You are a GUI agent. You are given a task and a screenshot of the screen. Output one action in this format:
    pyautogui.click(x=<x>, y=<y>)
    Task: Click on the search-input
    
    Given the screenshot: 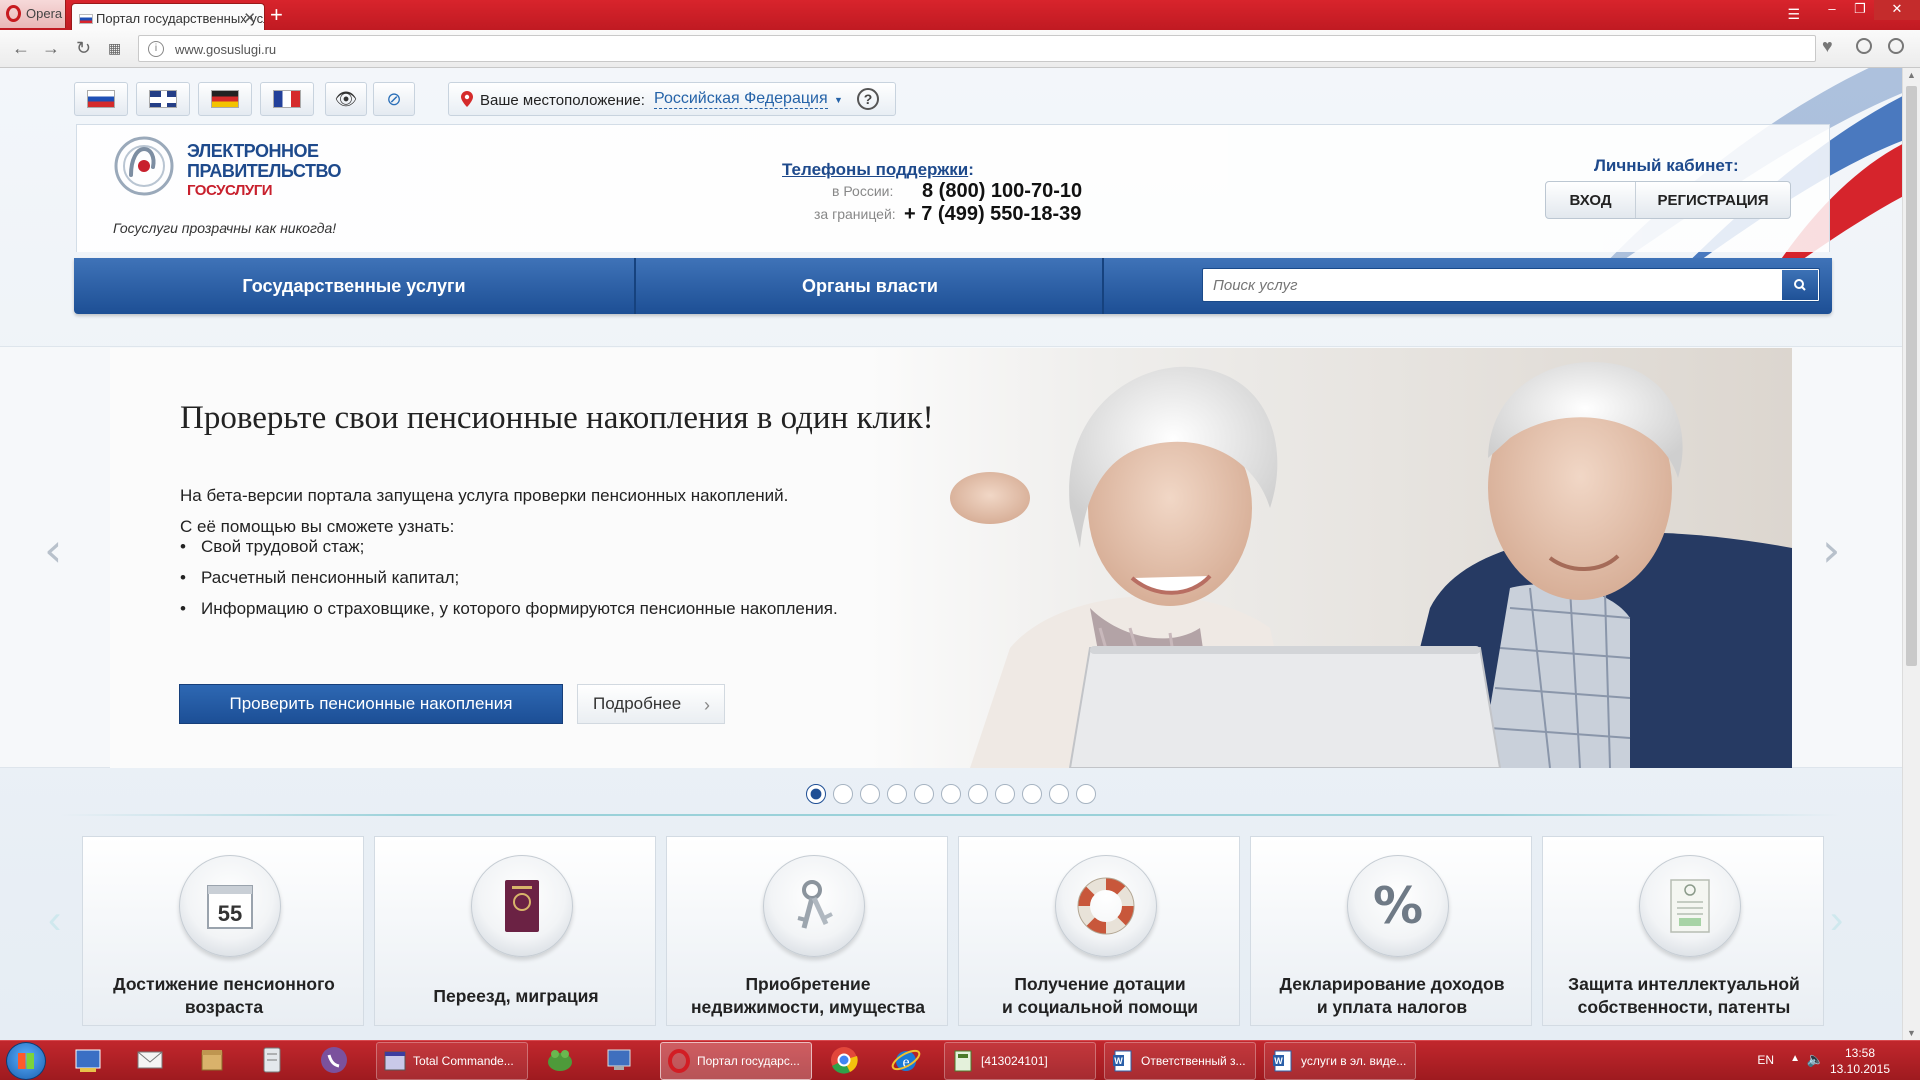 What is the action you would take?
    pyautogui.click(x=1491, y=285)
    